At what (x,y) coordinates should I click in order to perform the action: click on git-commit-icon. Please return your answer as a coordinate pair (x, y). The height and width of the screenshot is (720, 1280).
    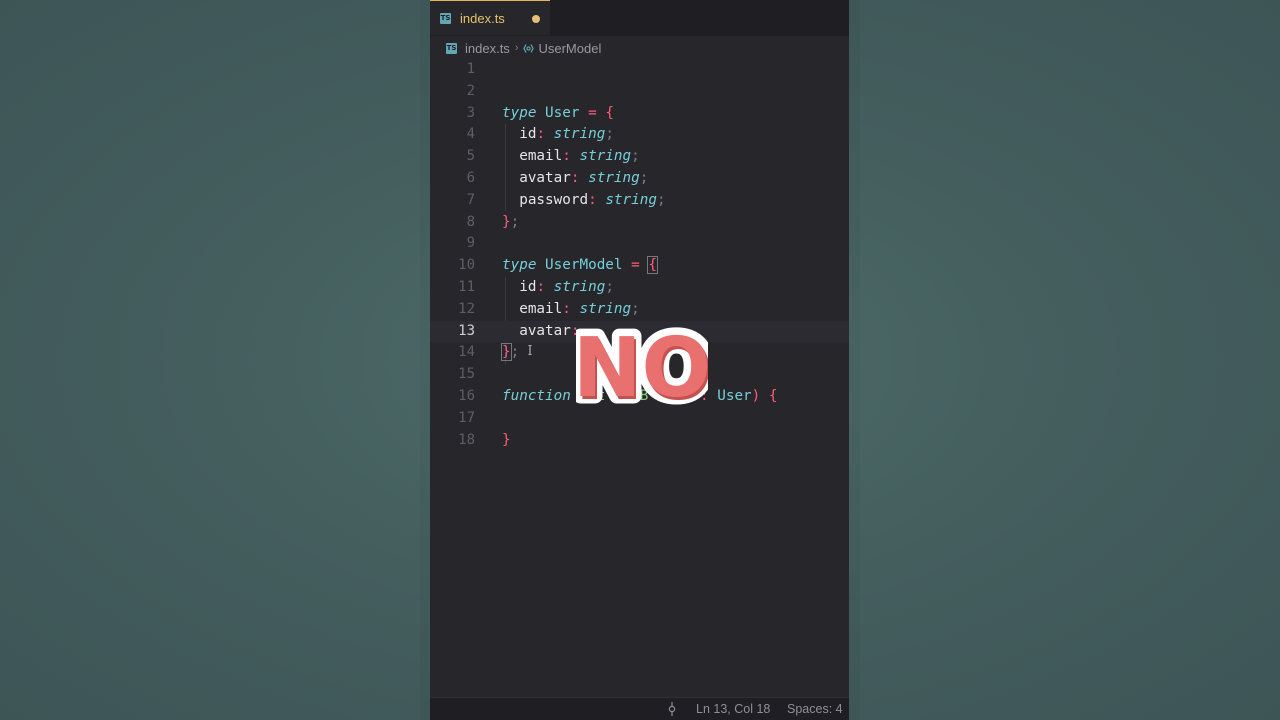
    Looking at the image, I should click on (672, 709).